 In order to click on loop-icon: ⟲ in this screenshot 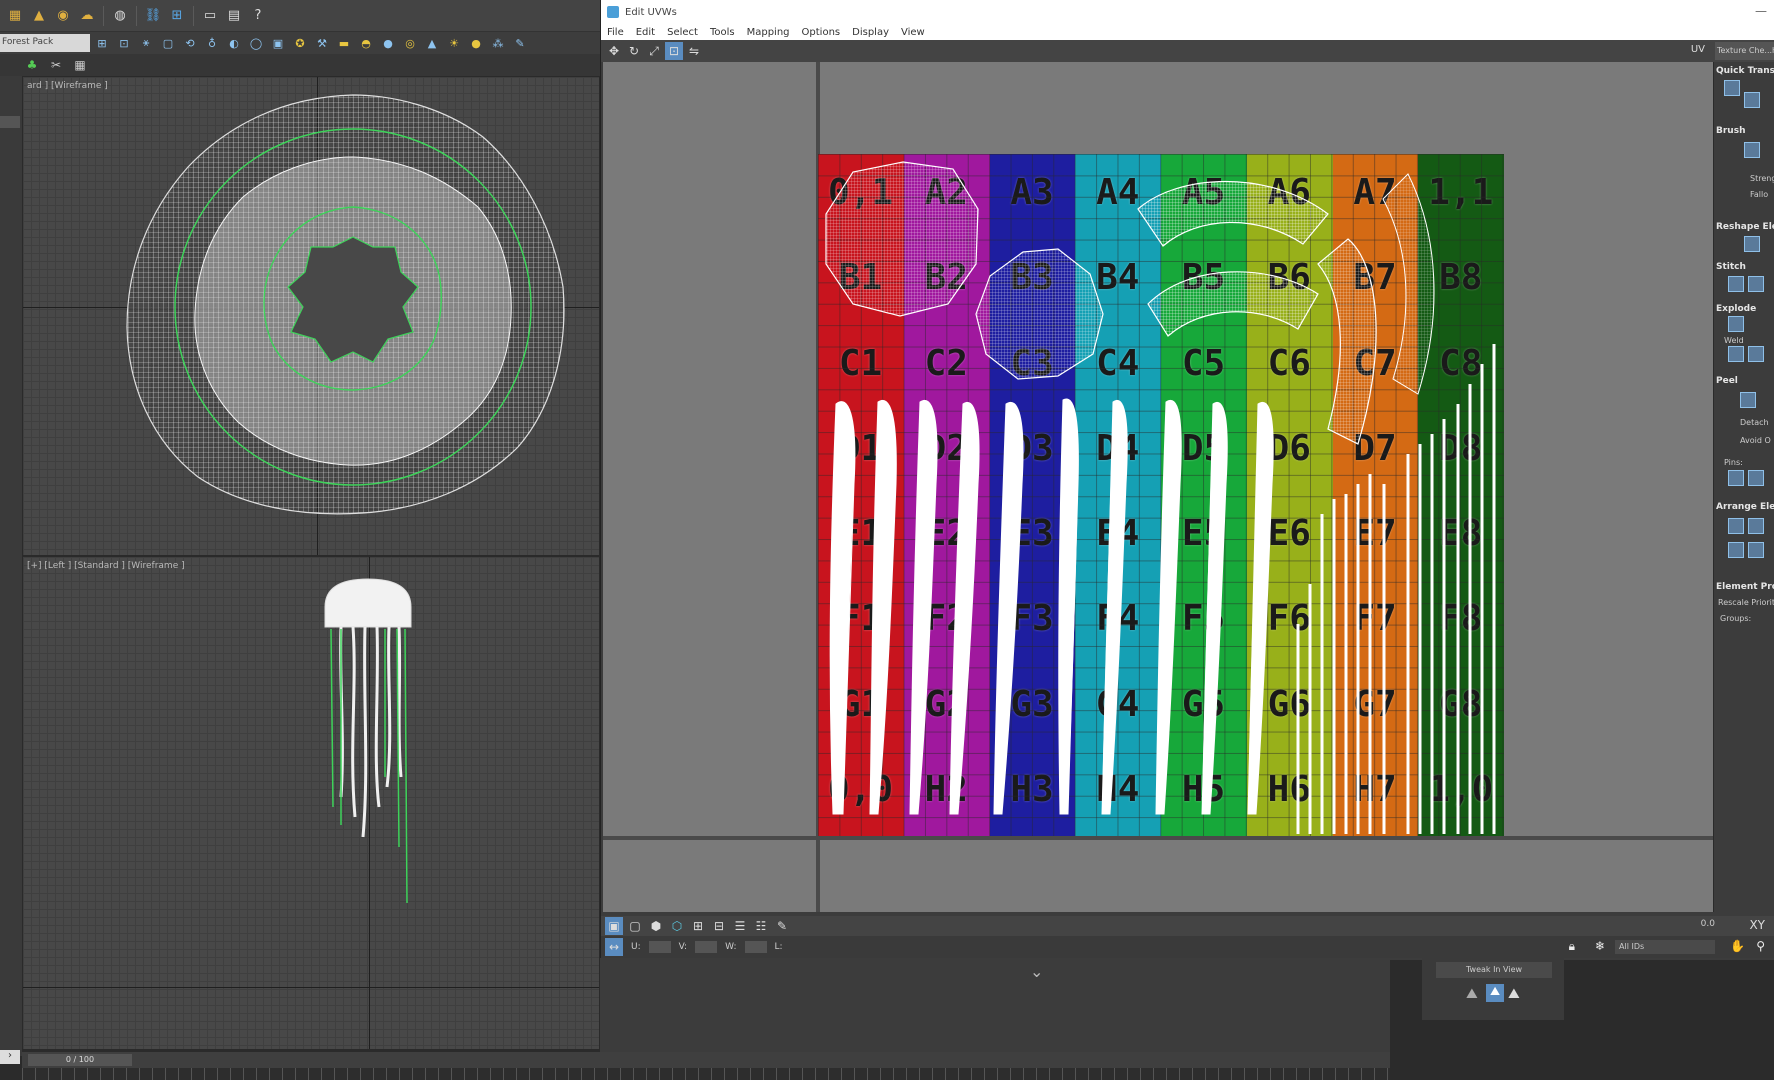, I will do `click(190, 43)`.